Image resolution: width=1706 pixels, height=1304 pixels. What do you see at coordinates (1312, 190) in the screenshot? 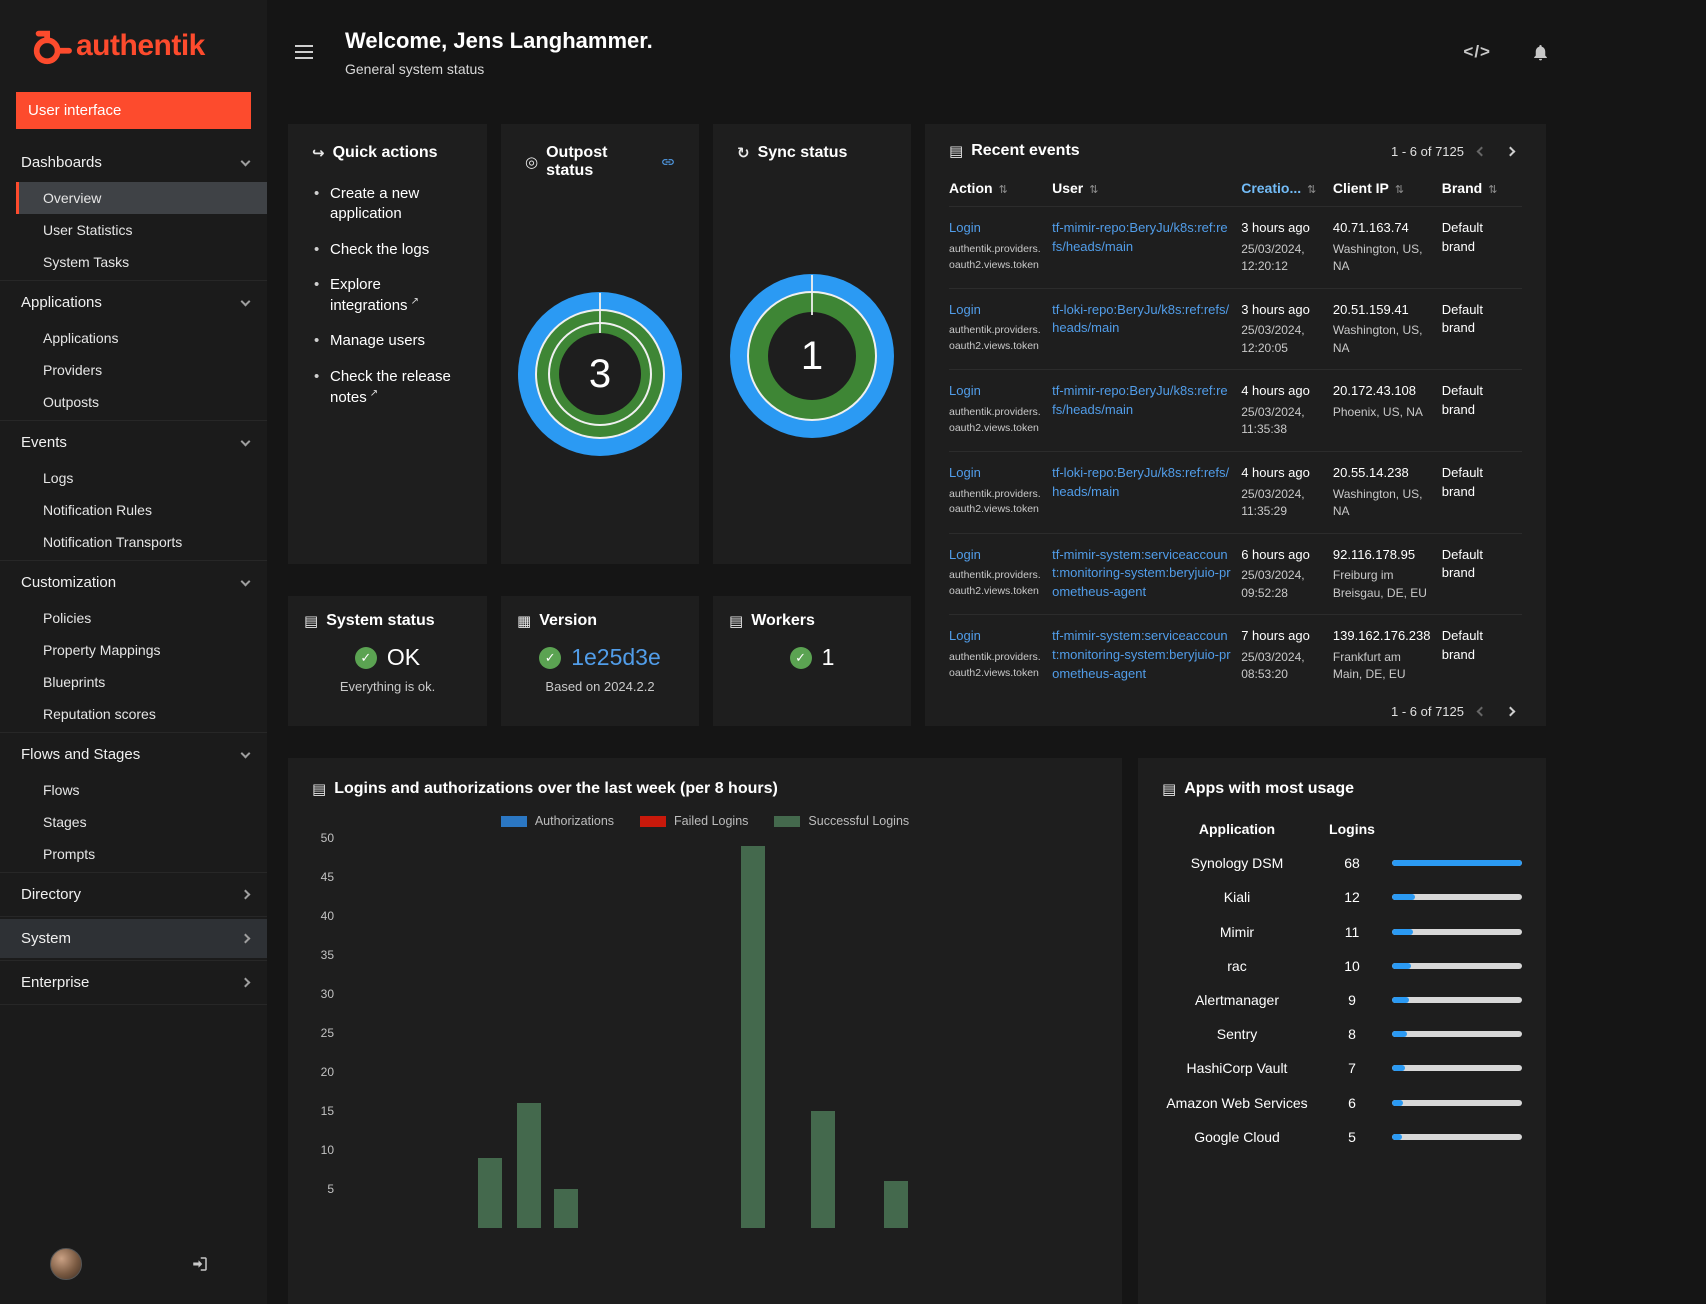
I see `sort-icon: ⇅` at bounding box center [1312, 190].